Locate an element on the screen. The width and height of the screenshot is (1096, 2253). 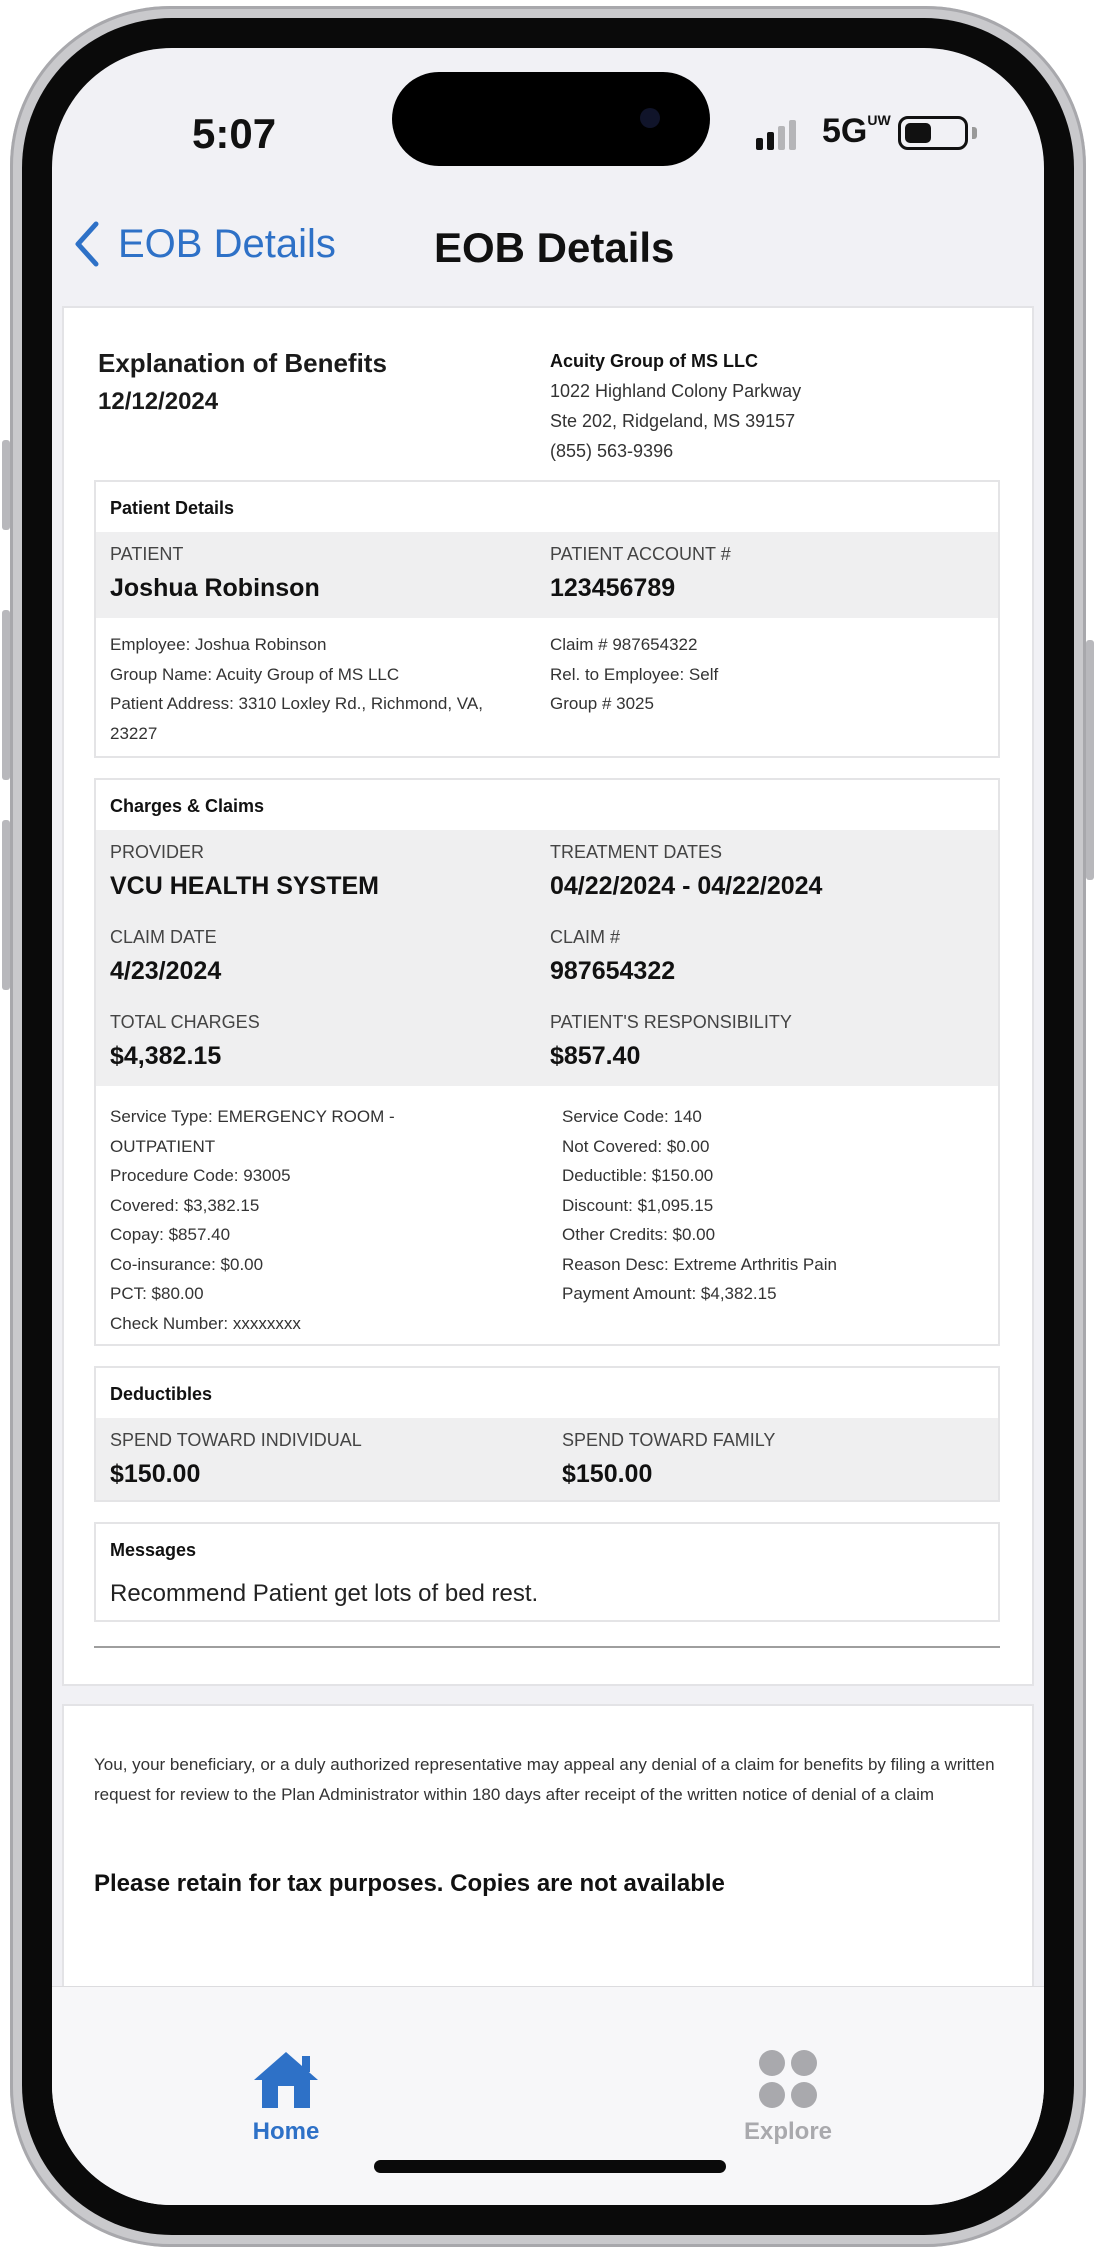
claim-date-label: CLAIM DATE is located at coordinates (163, 937).